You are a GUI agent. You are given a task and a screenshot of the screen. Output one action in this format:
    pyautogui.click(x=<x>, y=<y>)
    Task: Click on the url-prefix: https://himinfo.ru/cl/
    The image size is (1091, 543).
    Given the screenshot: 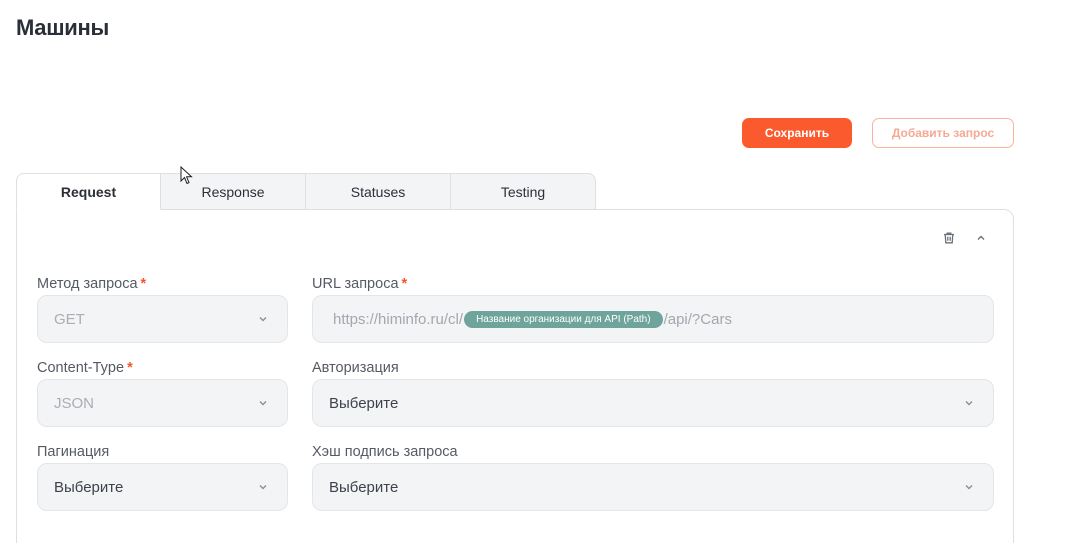 What is the action you would take?
    pyautogui.click(x=398, y=319)
    